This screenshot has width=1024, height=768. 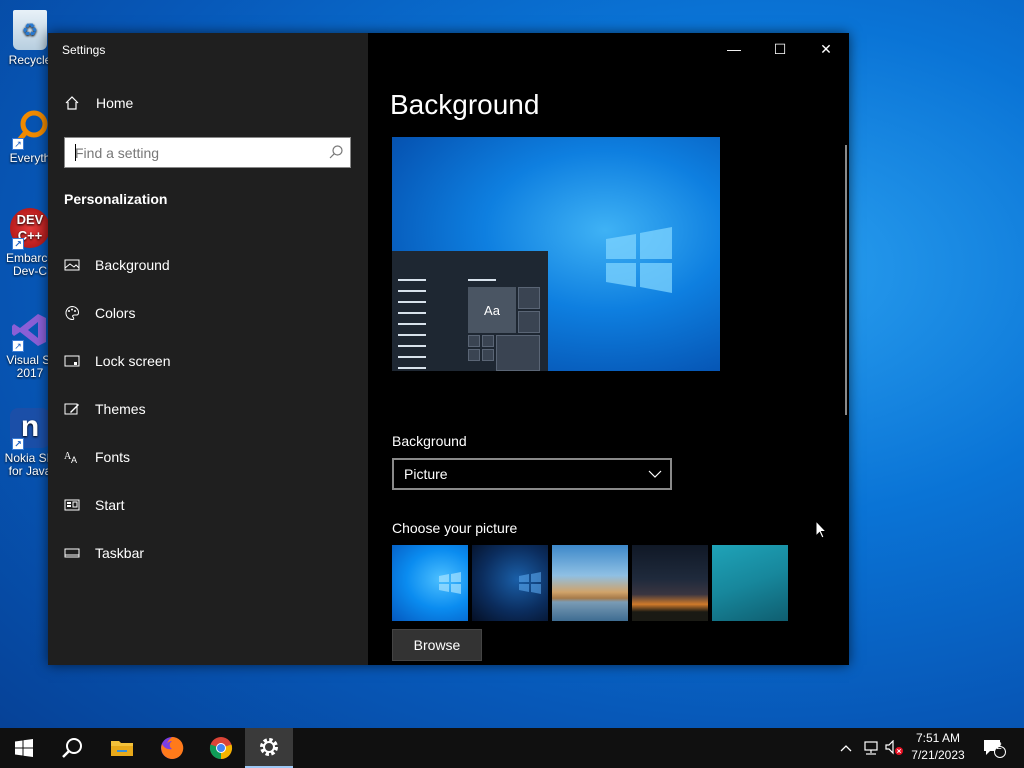 What do you see at coordinates (30, 331) in the screenshot?
I see `visual-studio-icon: ↗` at bounding box center [30, 331].